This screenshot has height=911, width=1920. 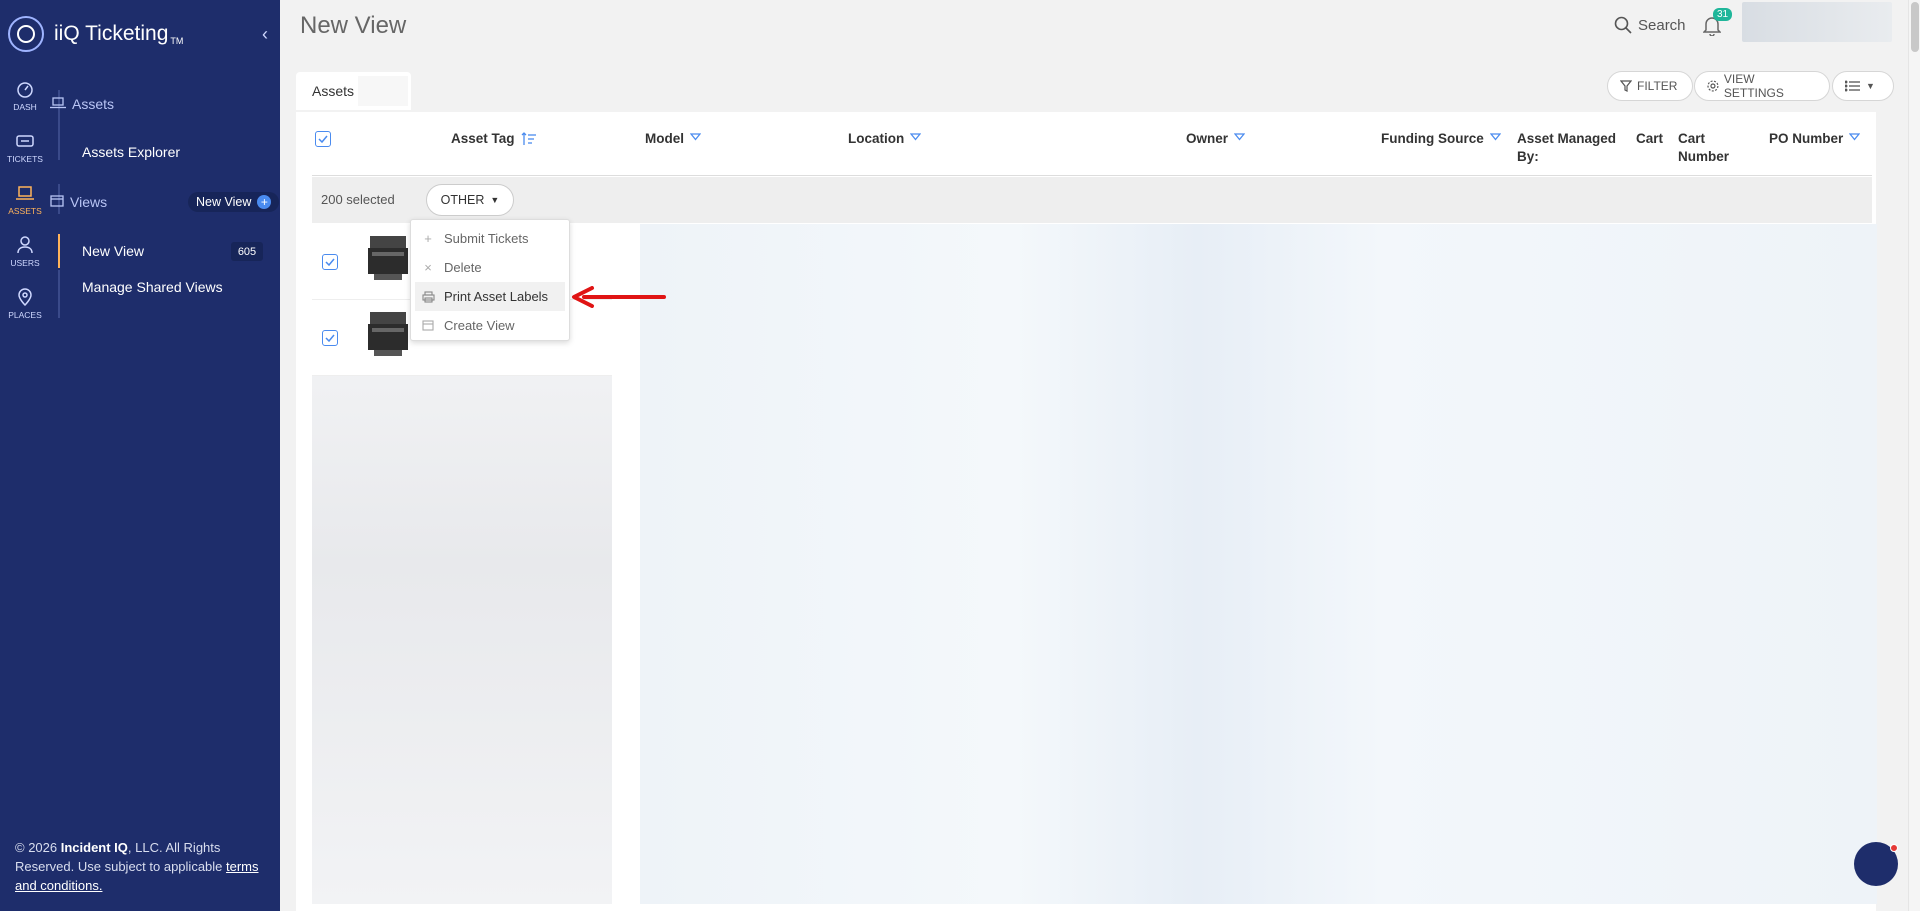 What do you see at coordinates (26, 34) in the screenshot?
I see `iiq-logo-icon` at bounding box center [26, 34].